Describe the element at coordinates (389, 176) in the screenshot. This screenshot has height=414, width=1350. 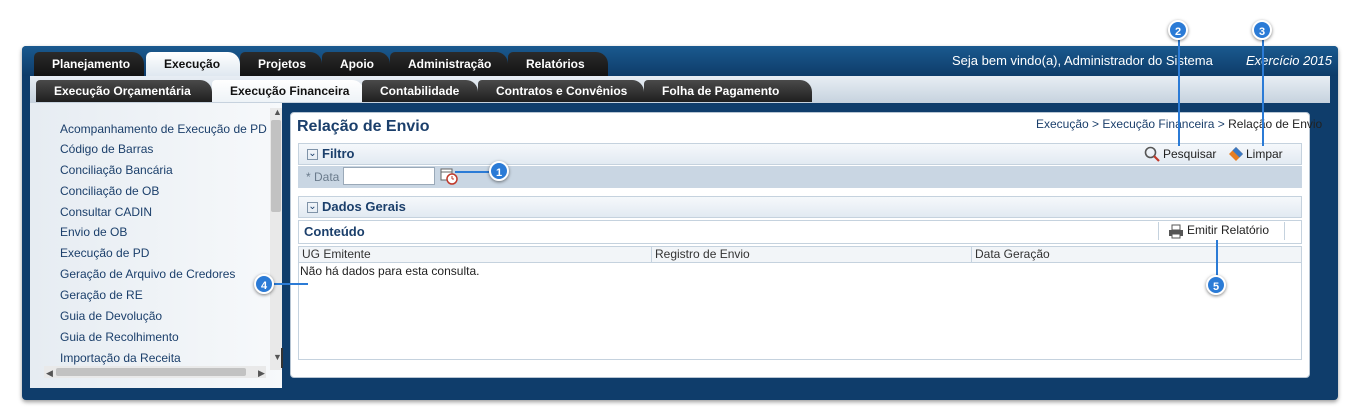
I see `data-field` at that location.